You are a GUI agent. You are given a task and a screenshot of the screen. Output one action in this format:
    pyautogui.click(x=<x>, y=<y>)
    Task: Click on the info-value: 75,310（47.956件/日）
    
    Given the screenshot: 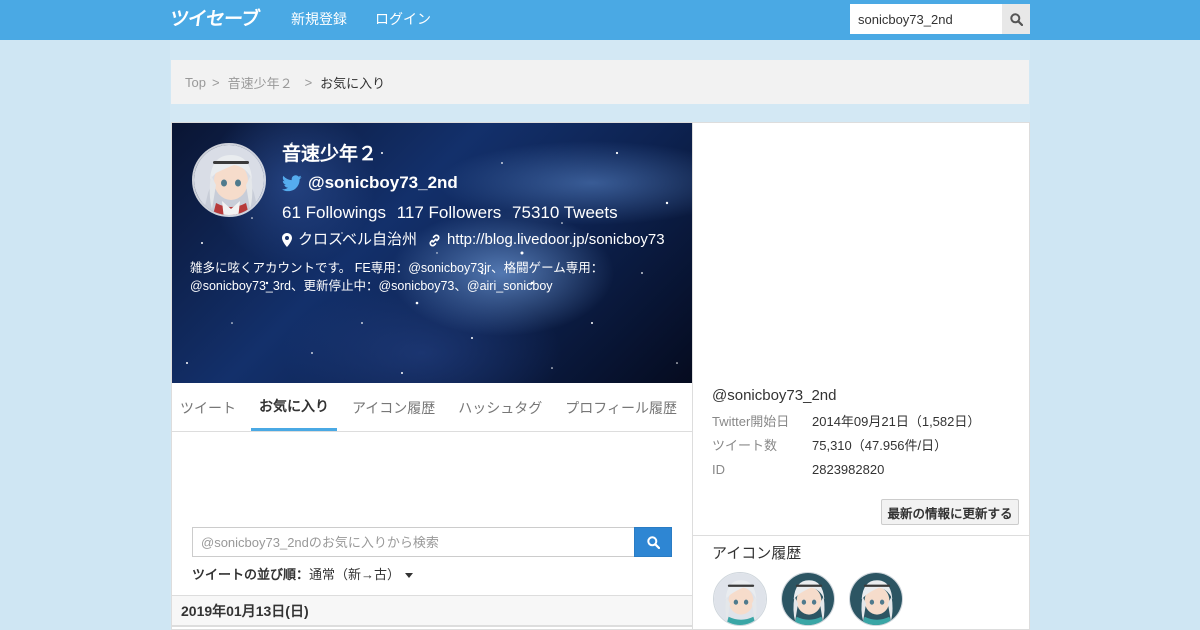 What is the action you would take?
    pyautogui.click(x=880, y=445)
    